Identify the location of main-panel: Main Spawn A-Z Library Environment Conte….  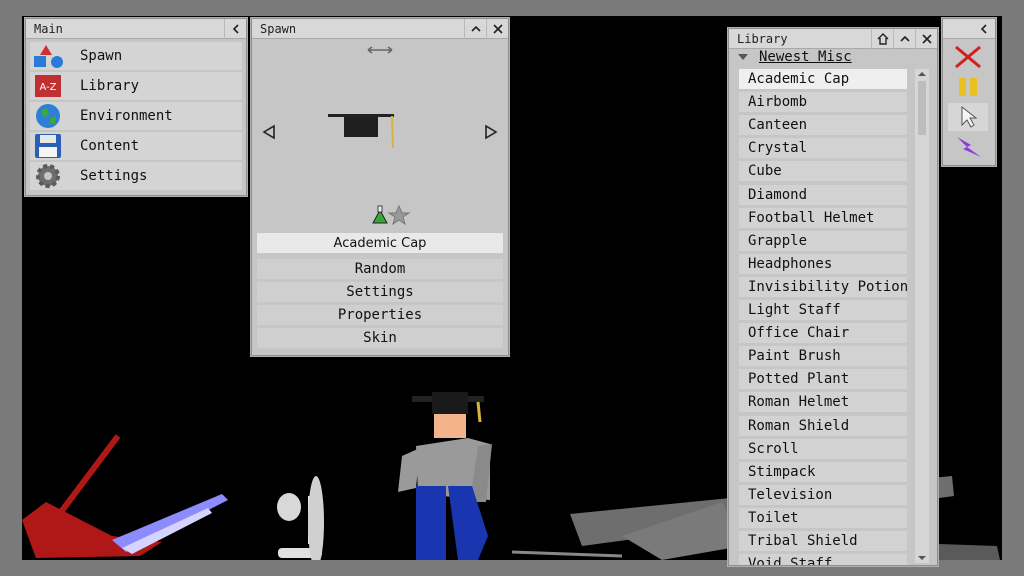
(136, 107).